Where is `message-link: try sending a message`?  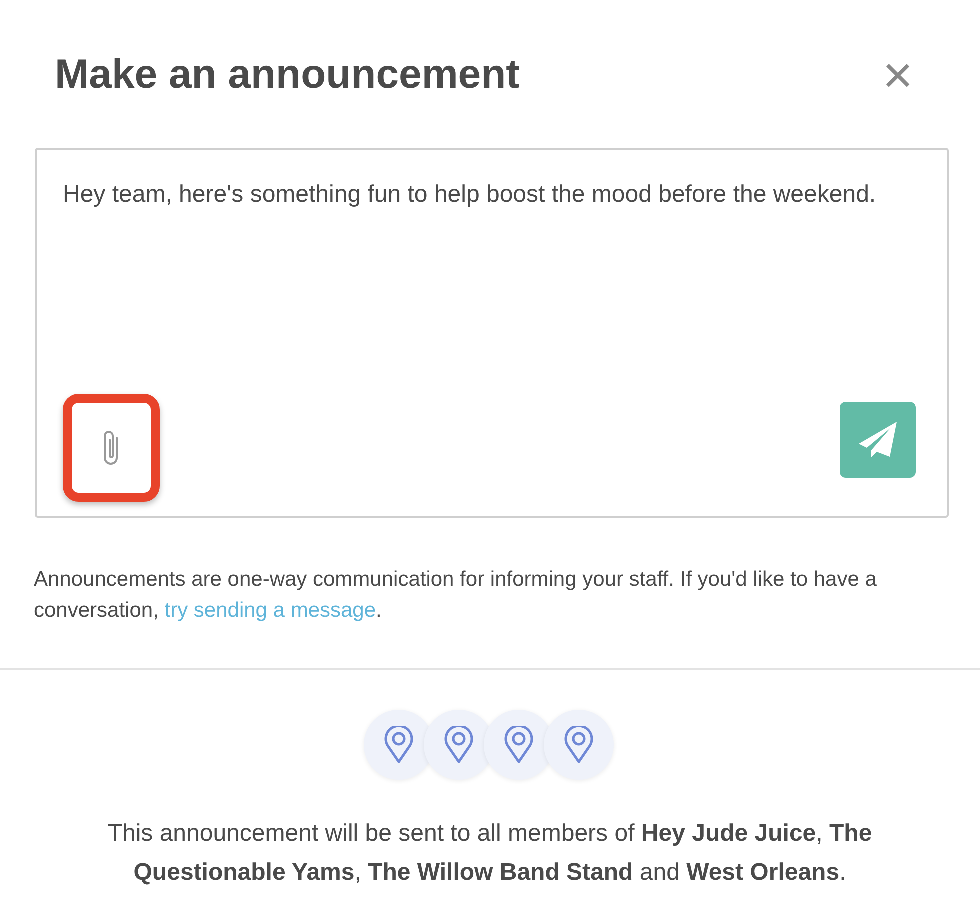
message-link: try sending a message is located at coordinates (270, 610).